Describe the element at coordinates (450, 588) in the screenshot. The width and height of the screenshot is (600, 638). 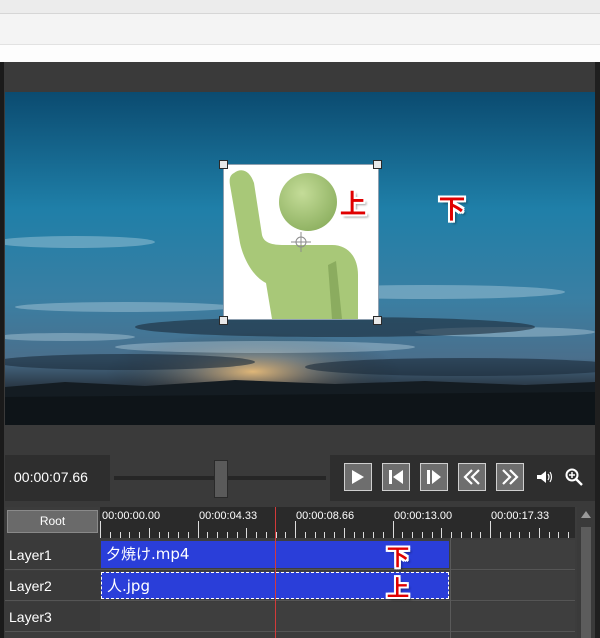
I see `timeline-end-line` at that location.